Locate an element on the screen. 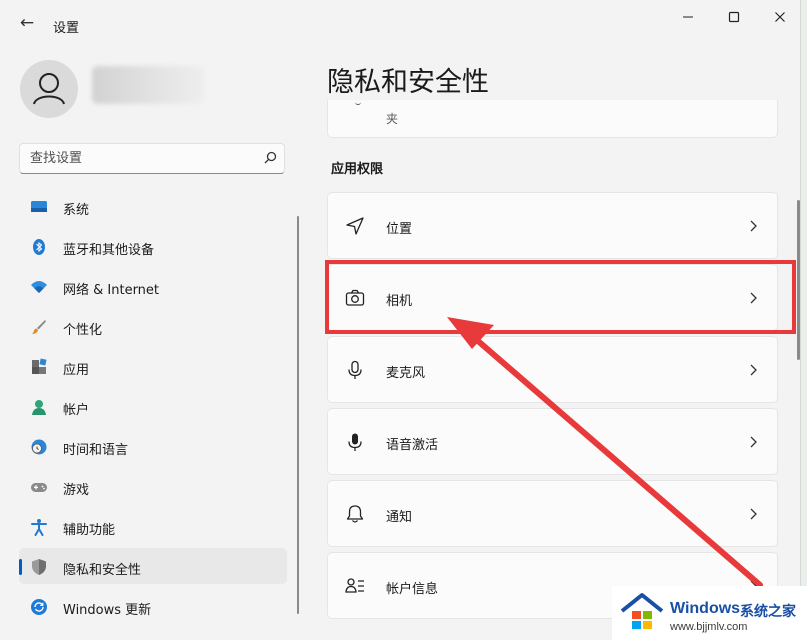 This screenshot has height=640, width=807. search-icon is located at coordinates (270, 158).